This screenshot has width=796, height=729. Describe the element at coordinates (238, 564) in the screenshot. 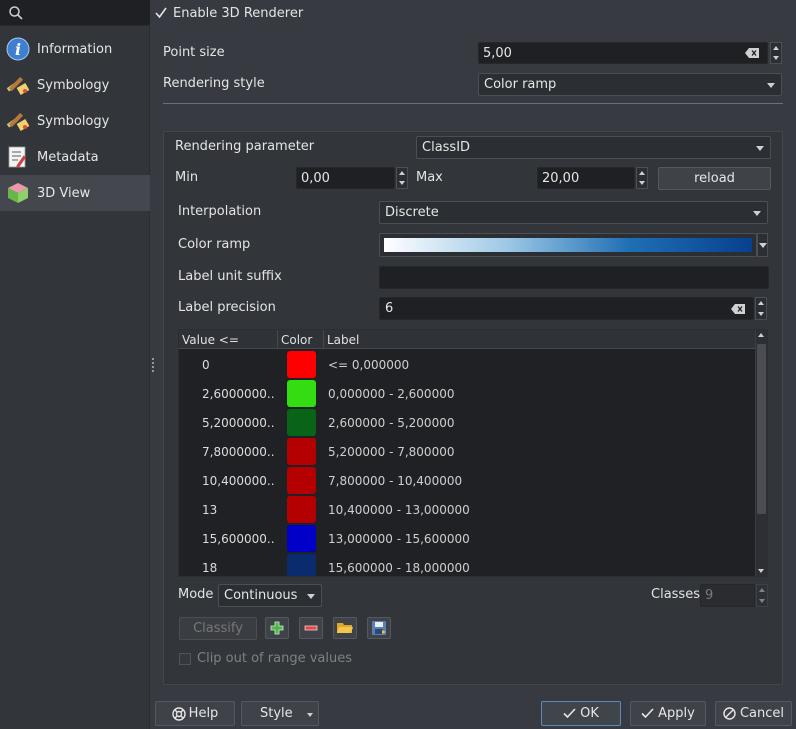

I see `row-value: 18` at that location.